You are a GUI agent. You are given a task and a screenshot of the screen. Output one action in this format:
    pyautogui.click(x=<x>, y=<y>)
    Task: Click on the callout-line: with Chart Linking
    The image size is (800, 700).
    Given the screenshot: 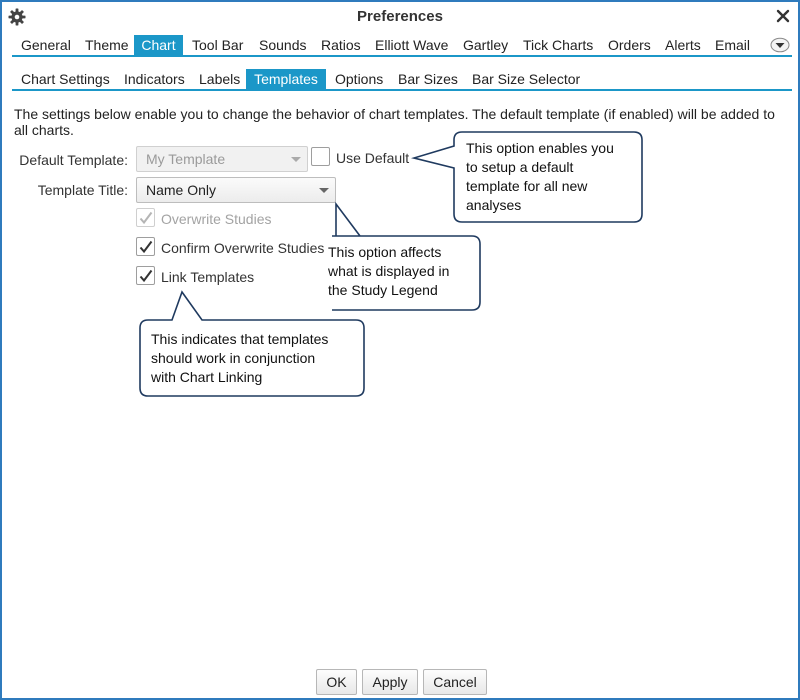 What is the action you would take?
    pyautogui.click(x=207, y=377)
    